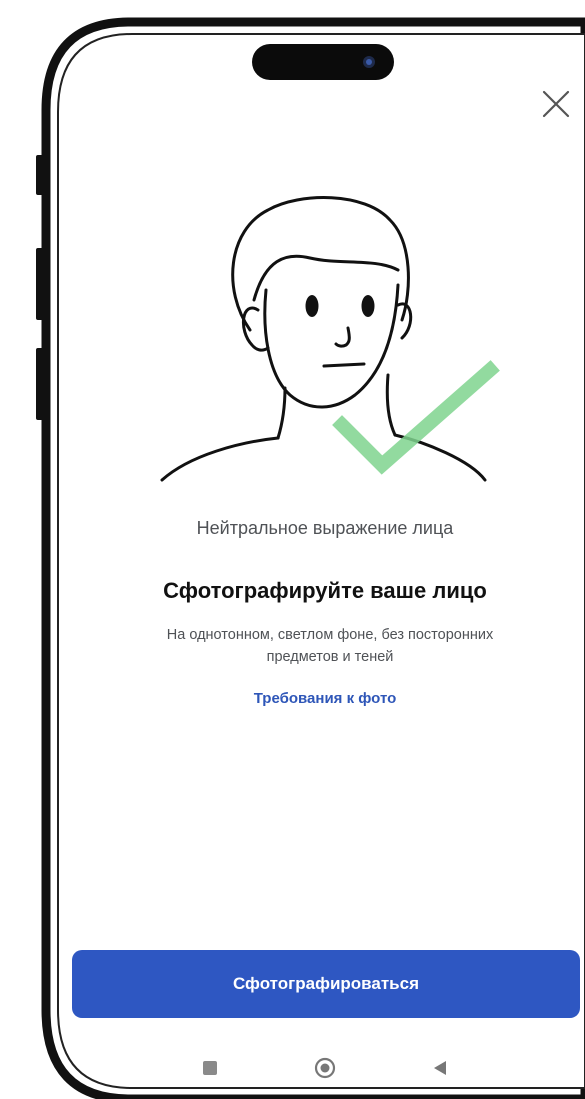 The width and height of the screenshot is (585, 1099). I want to click on home-icon, so click(325, 1068).